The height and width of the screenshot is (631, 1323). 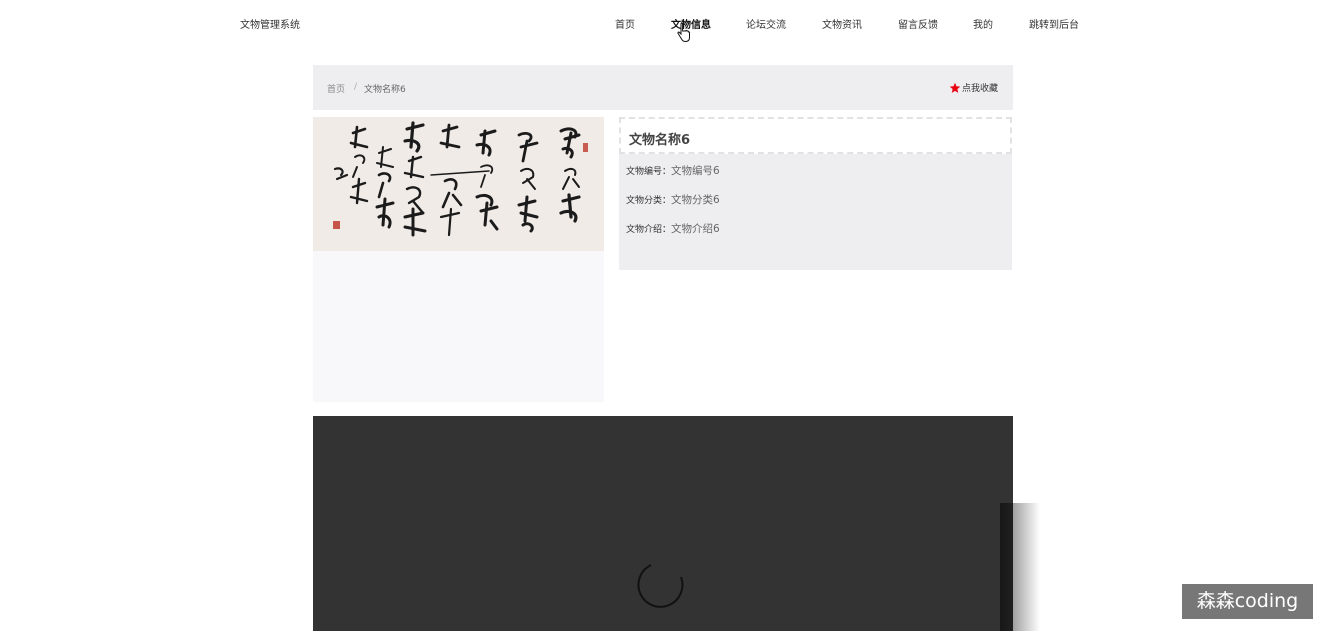 I want to click on field-label: 文物编号：, so click(x=649, y=172).